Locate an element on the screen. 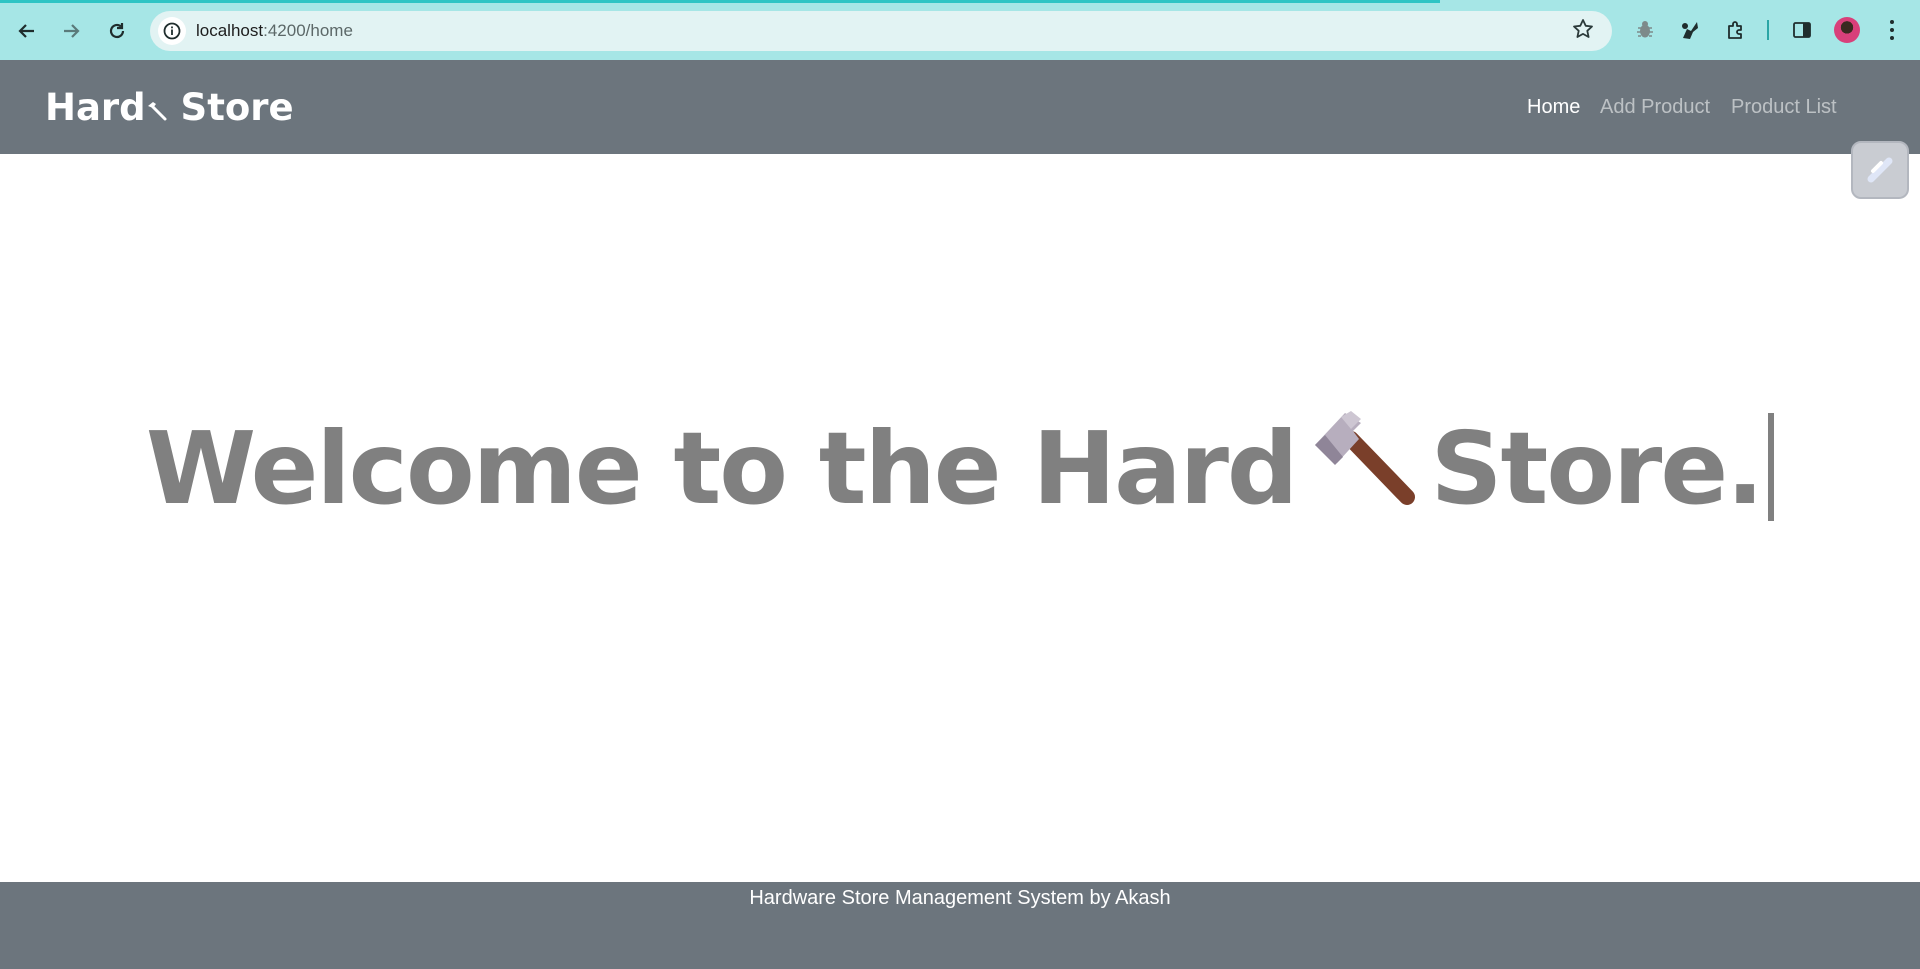  brand-prefix: Hard is located at coordinates (95, 107).